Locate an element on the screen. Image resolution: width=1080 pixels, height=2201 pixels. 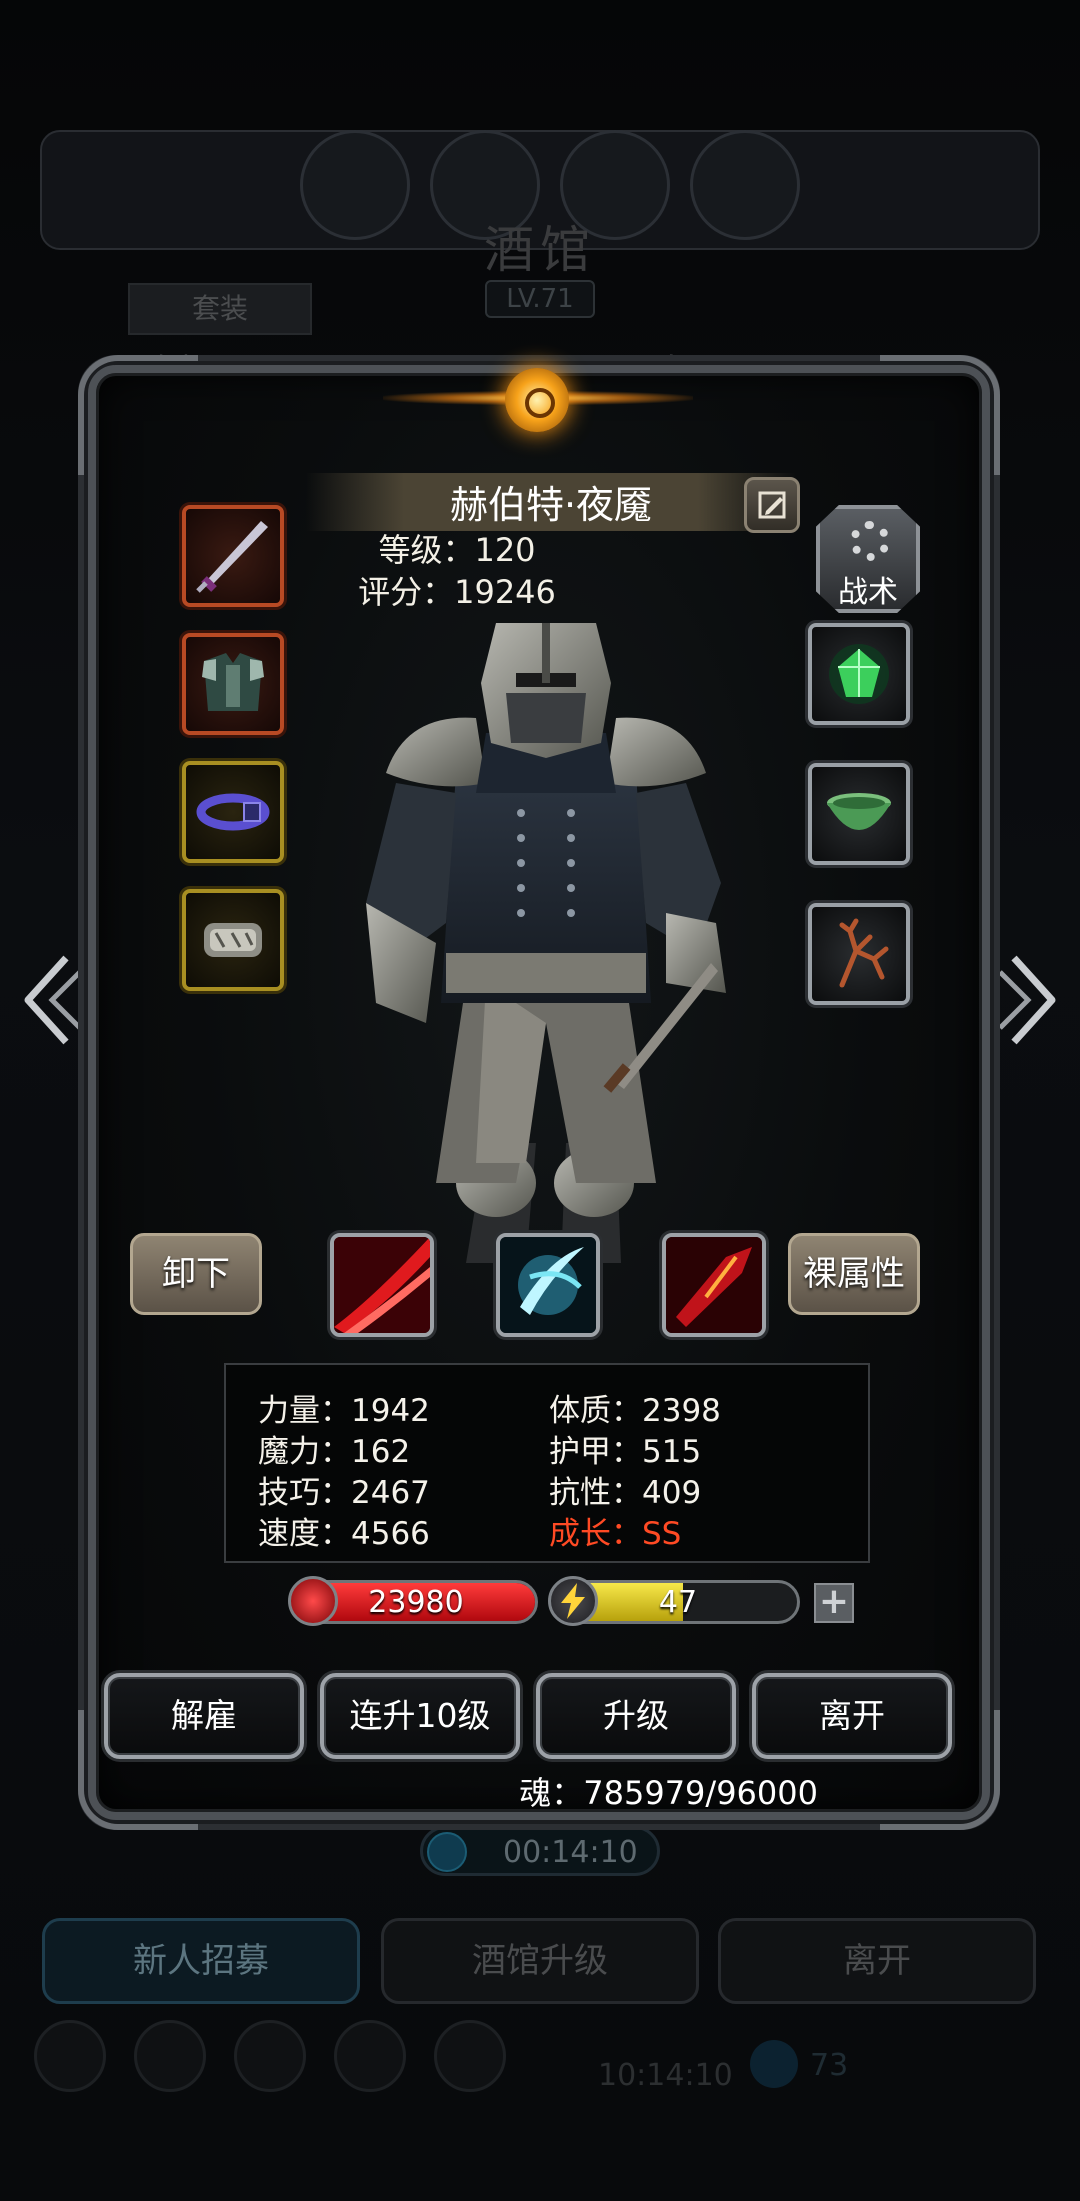
green-gem-icon is located at coordinates (859, 674).